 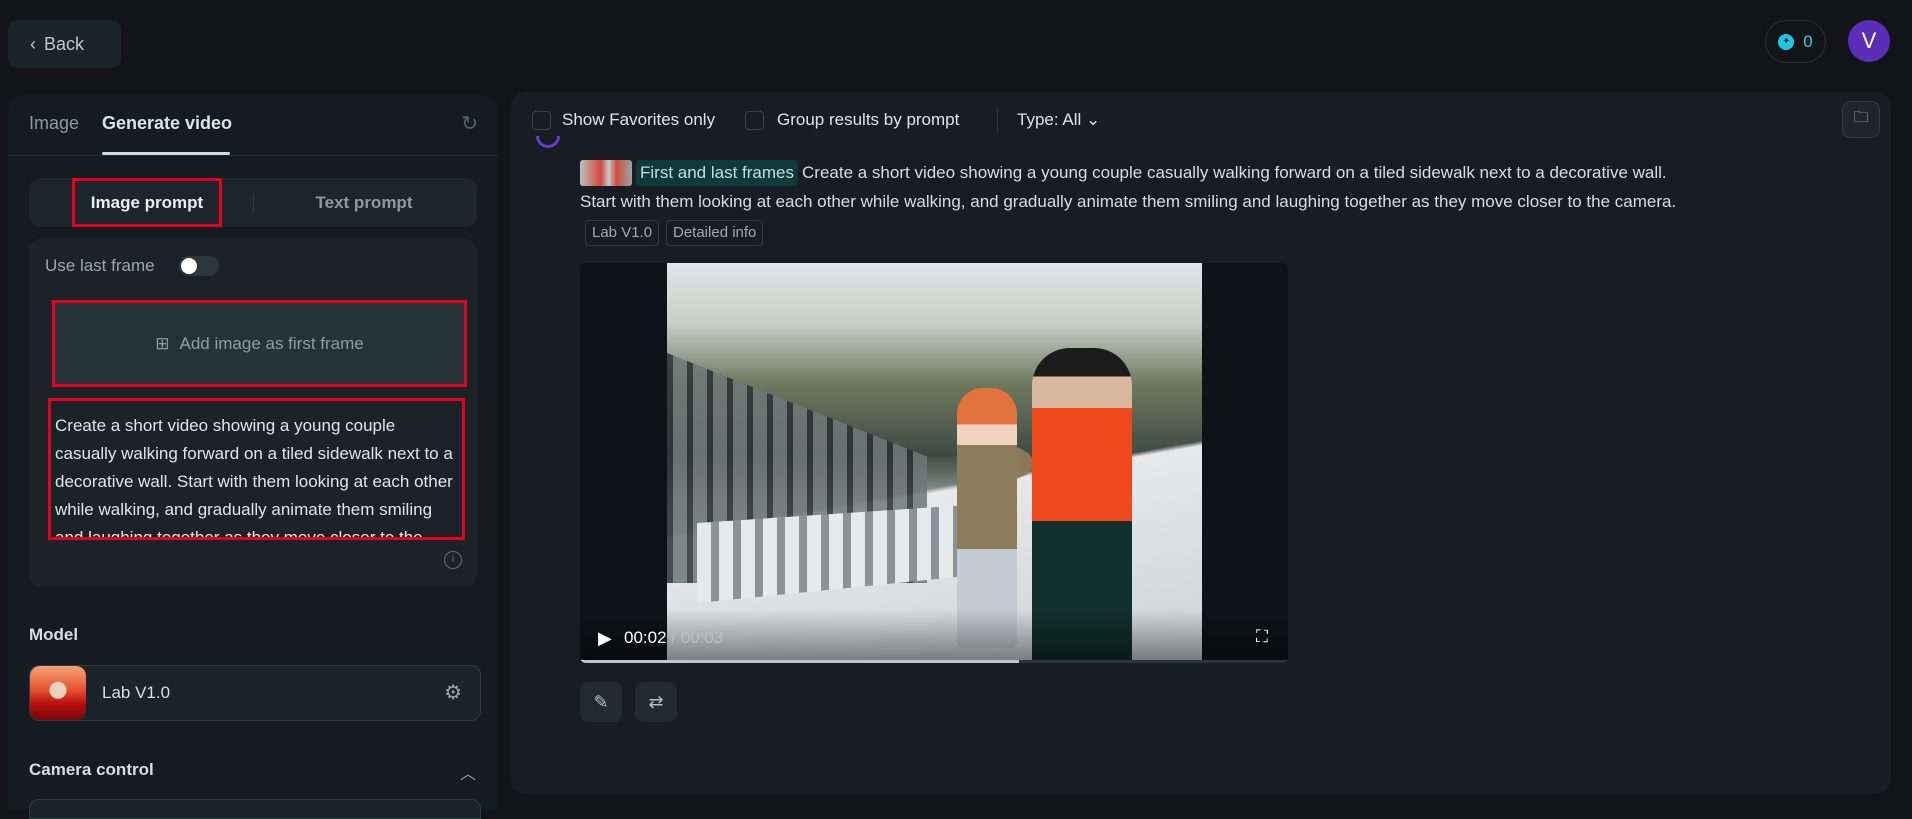 I want to click on video-progress-bar, so click(x=934, y=661).